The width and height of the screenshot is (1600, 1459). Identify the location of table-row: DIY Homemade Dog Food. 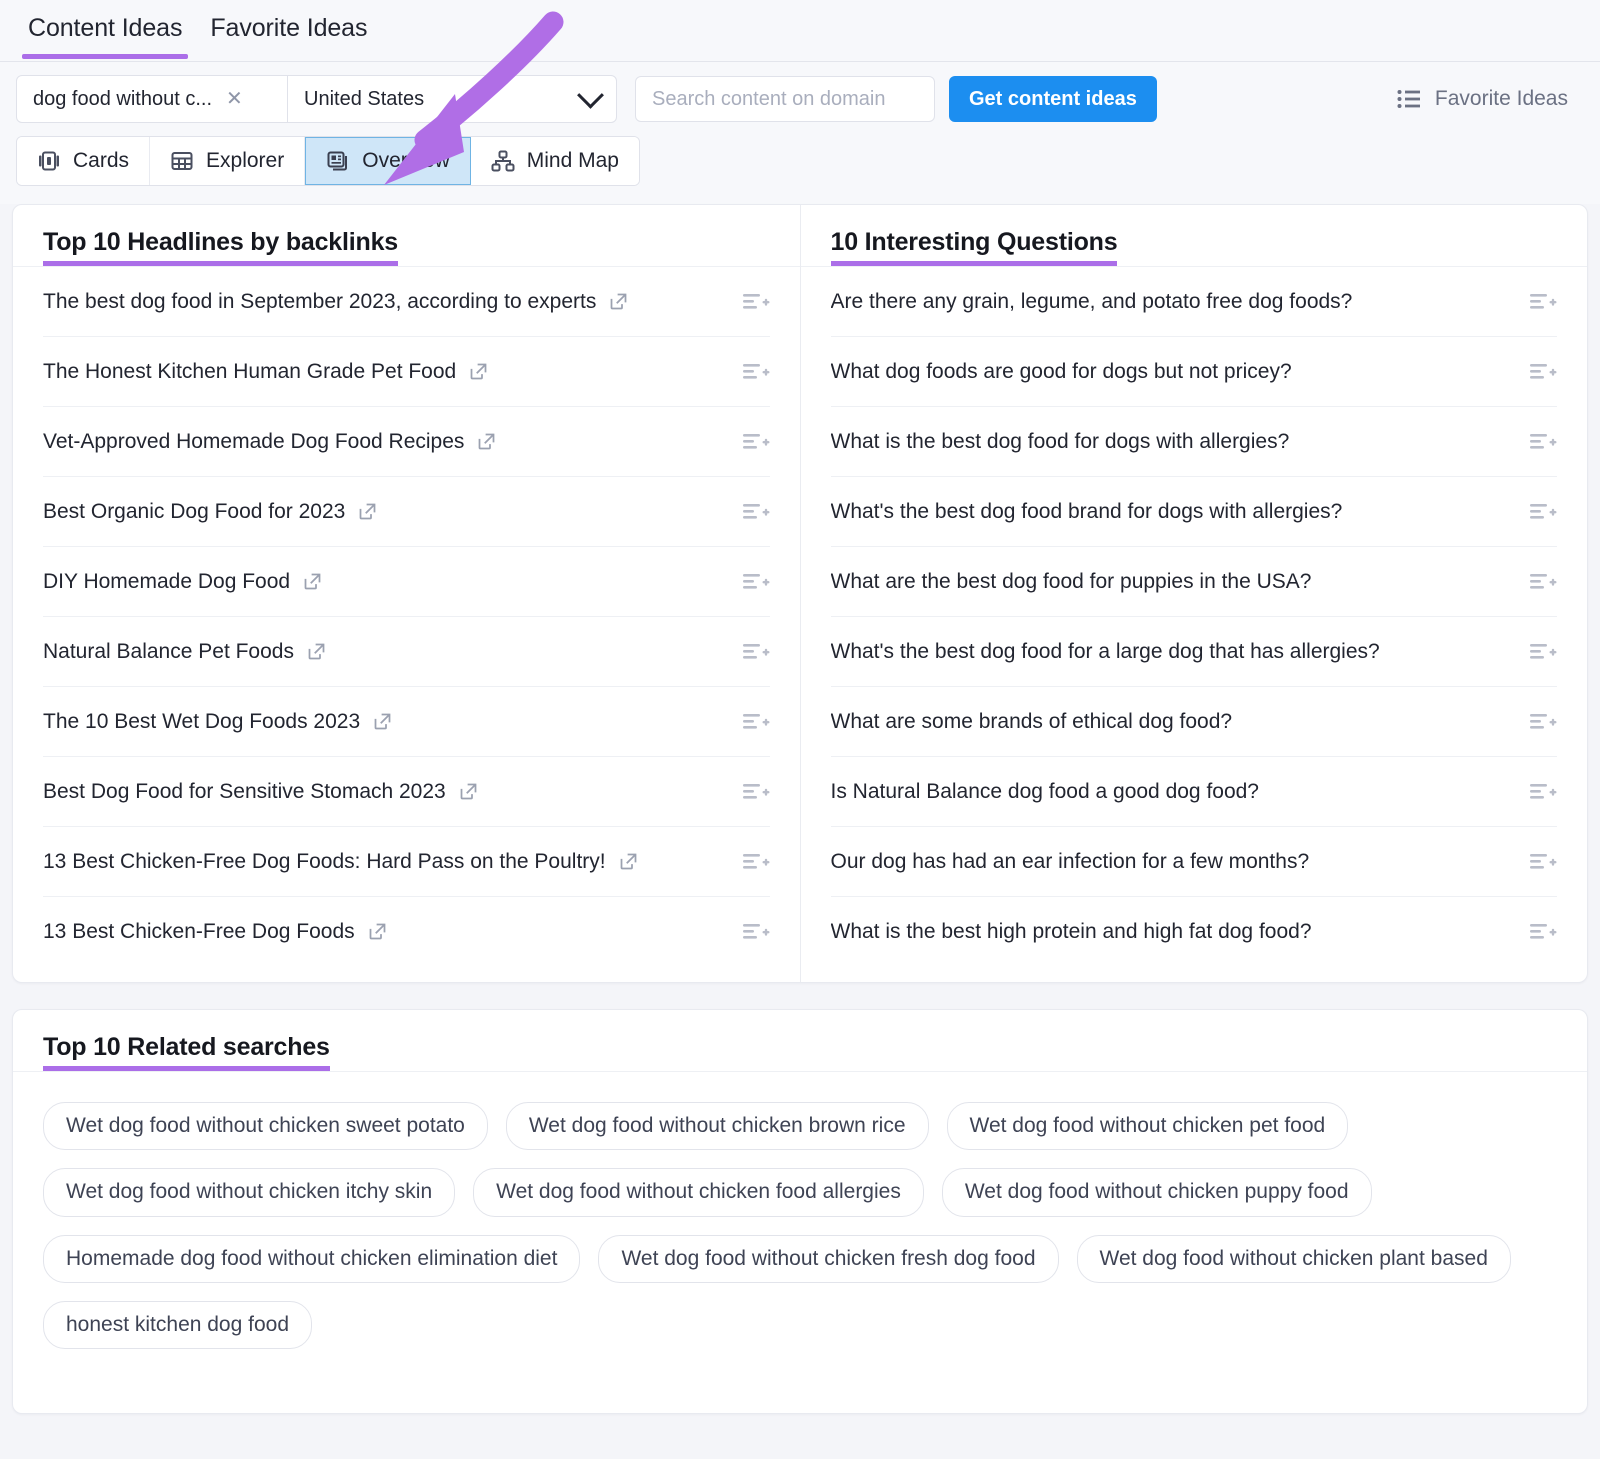
(406, 582).